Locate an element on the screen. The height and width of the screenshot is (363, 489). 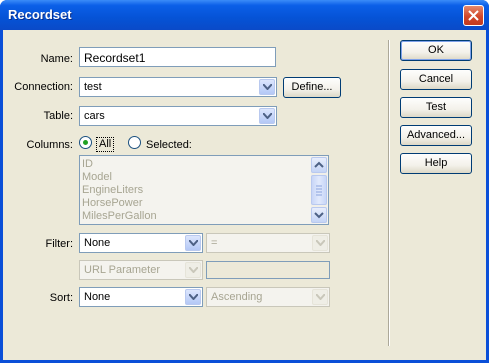
filter-value: None is located at coordinates (97, 243).